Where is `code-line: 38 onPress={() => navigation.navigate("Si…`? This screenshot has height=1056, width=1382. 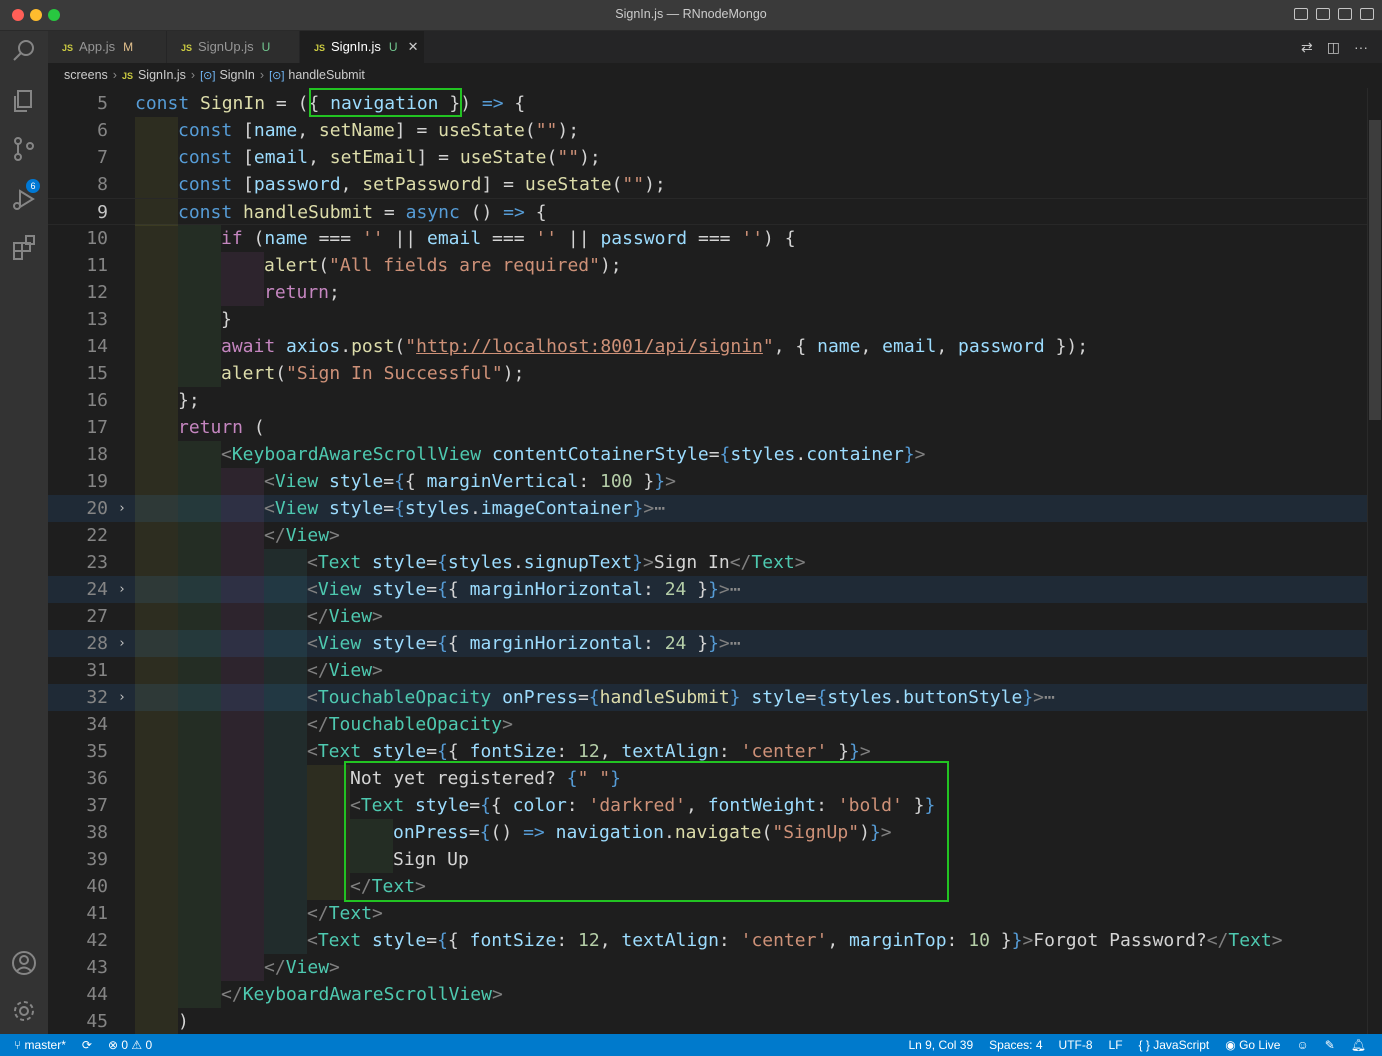 code-line: 38 onPress={() => navigation.navigate("Si… is located at coordinates (708, 832).